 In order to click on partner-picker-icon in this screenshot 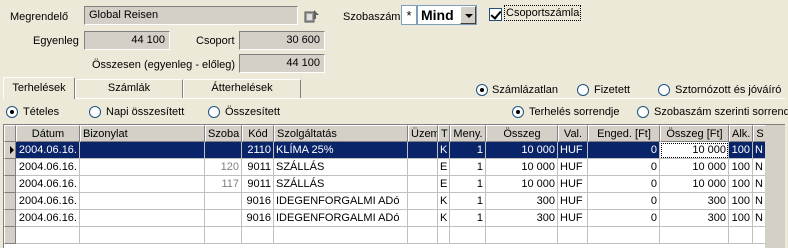, I will do `click(312, 16)`.